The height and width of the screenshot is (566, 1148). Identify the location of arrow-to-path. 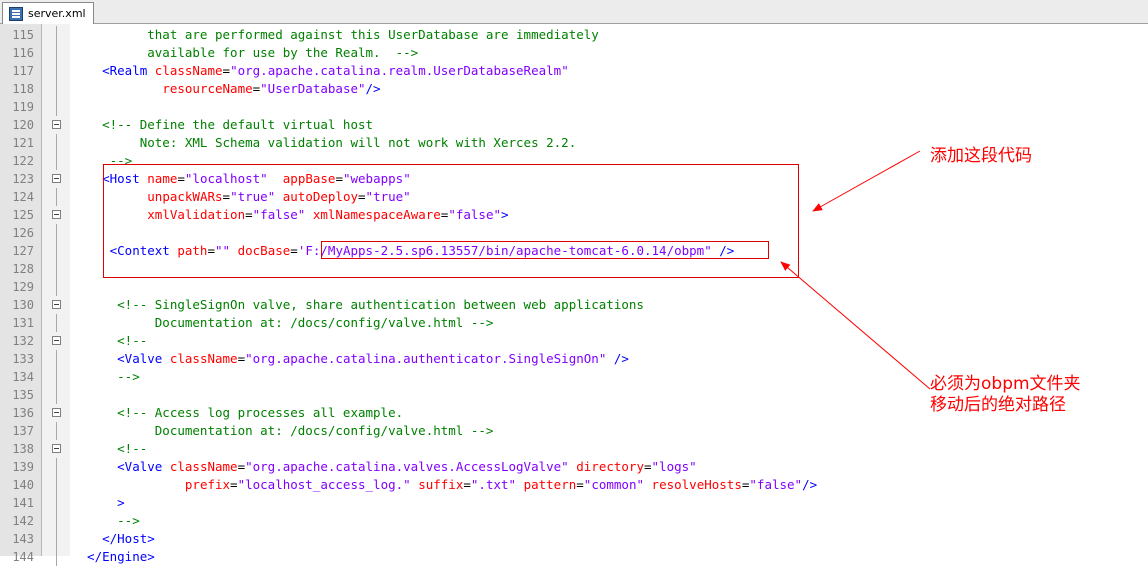
(855, 325).